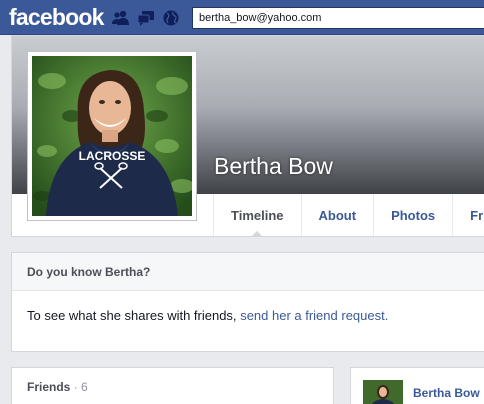 Image resolution: width=484 pixels, height=404 pixels. I want to click on tab-friends: Fr, so click(468, 215).